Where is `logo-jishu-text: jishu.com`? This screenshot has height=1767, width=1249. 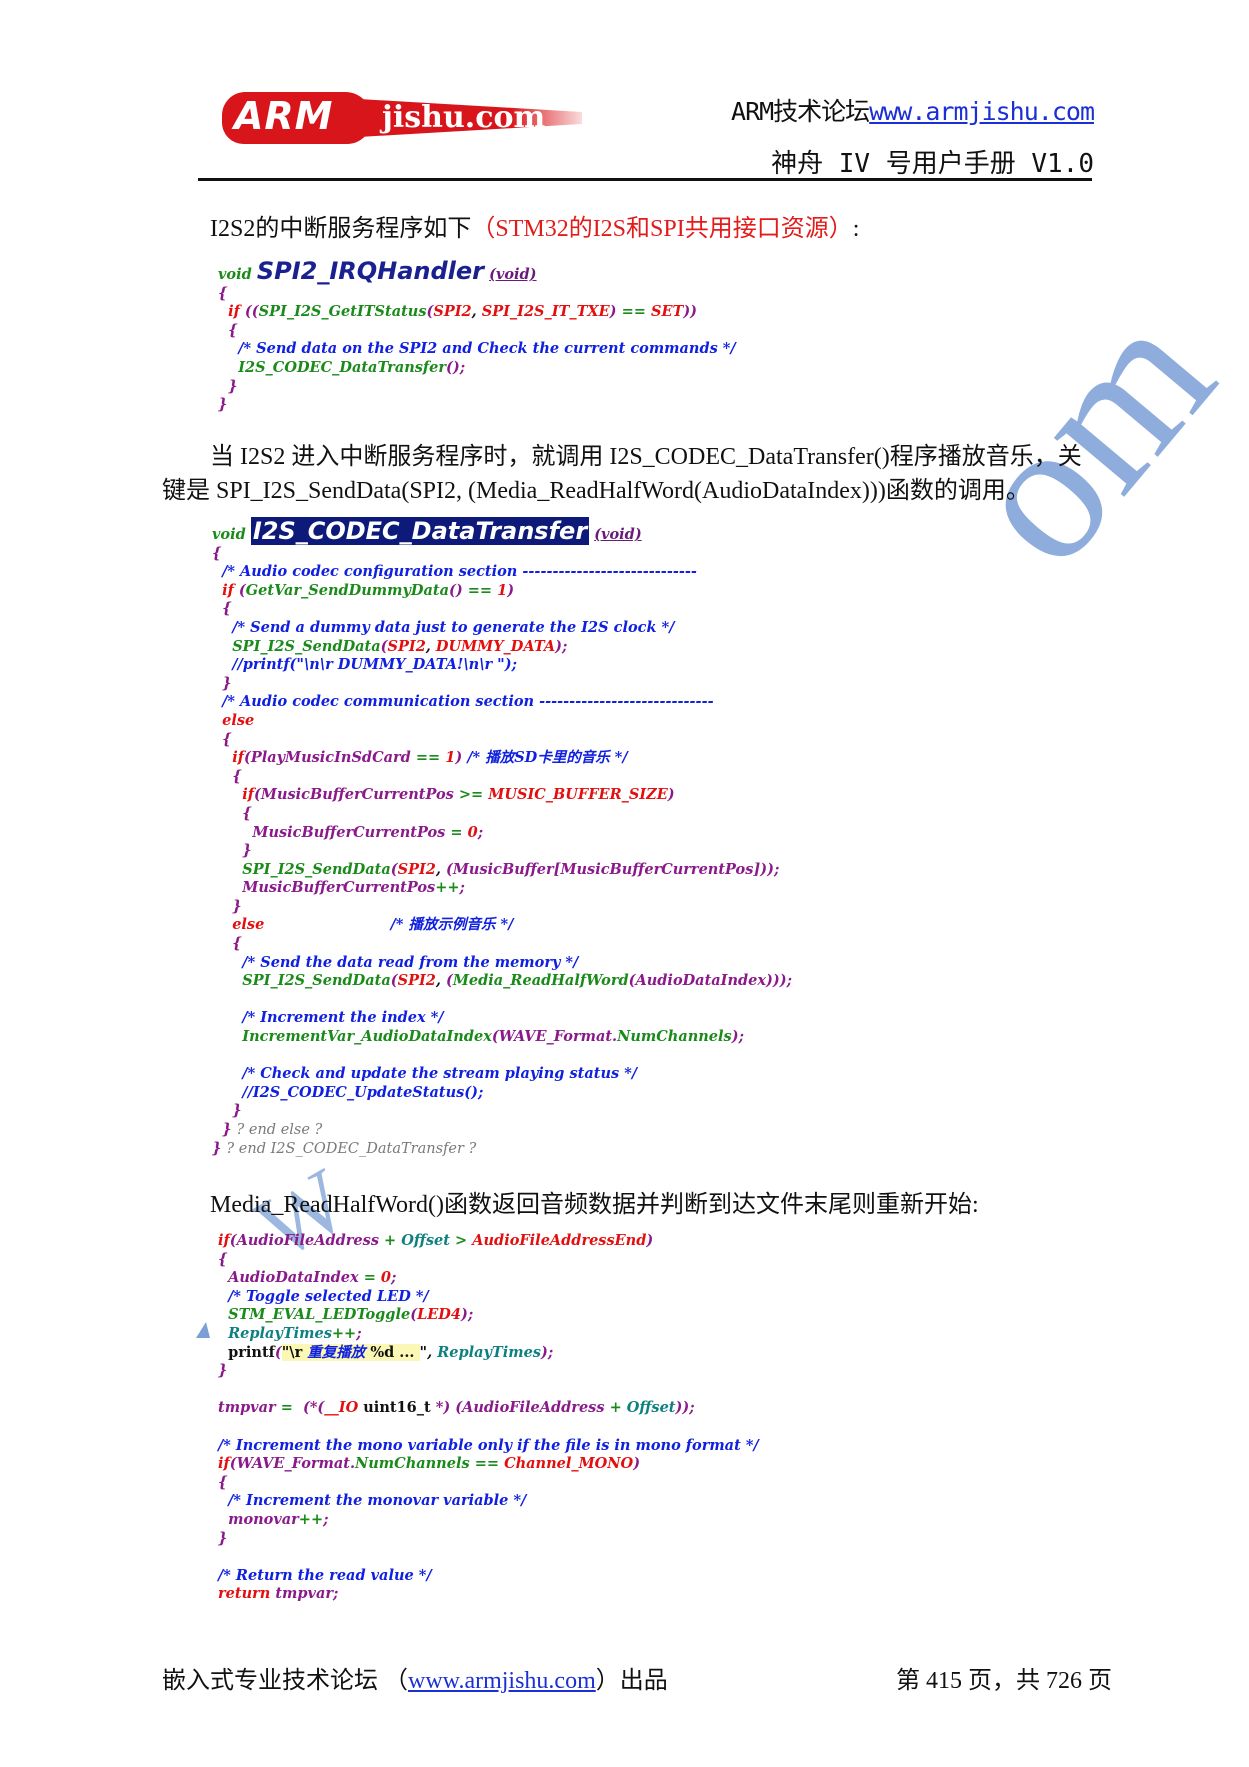 logo-jishu-text: jishu.com is located at coordinates (464, 117).